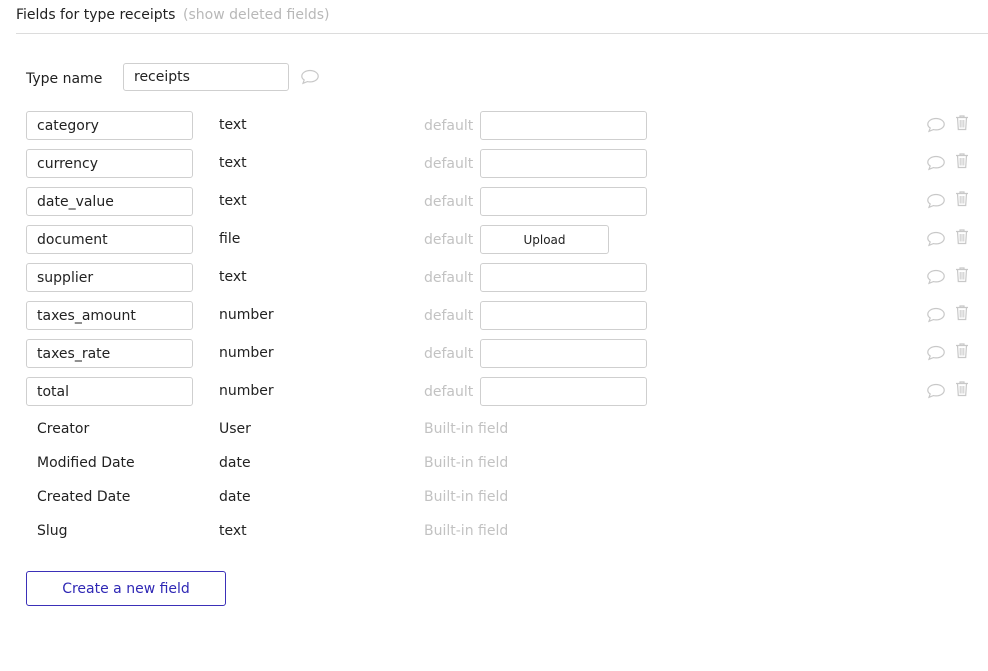 The width and height of the screenshot is (988, 671). I want to click on builtin-field-row: Modified Date date Built-in field, so click(494, 465).